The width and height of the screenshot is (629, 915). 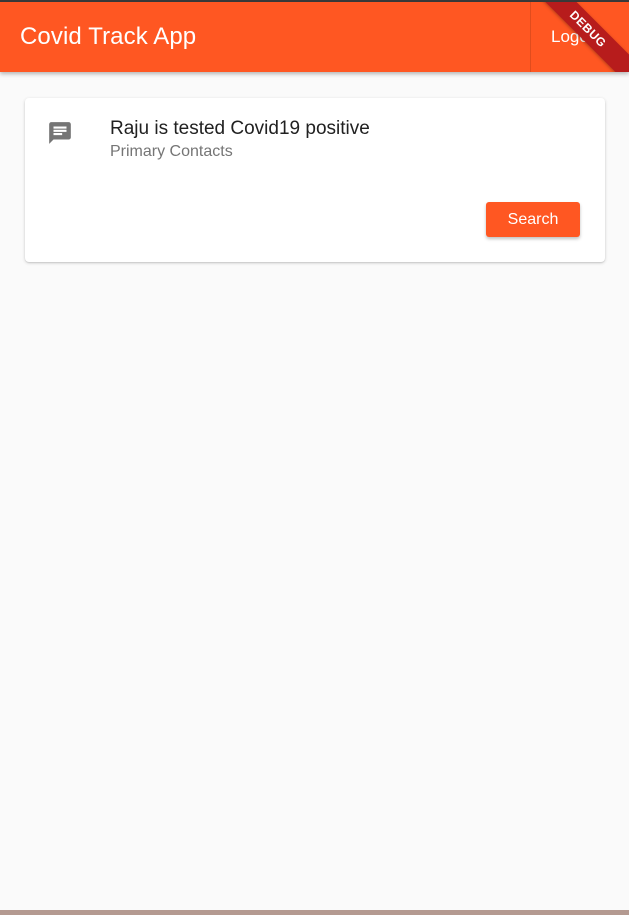 What do you see at coordinates (314, 37) in the screenshot?
I see `app-bar: Covid Track App Logout DEBUG` at bounding box center [314, 37].